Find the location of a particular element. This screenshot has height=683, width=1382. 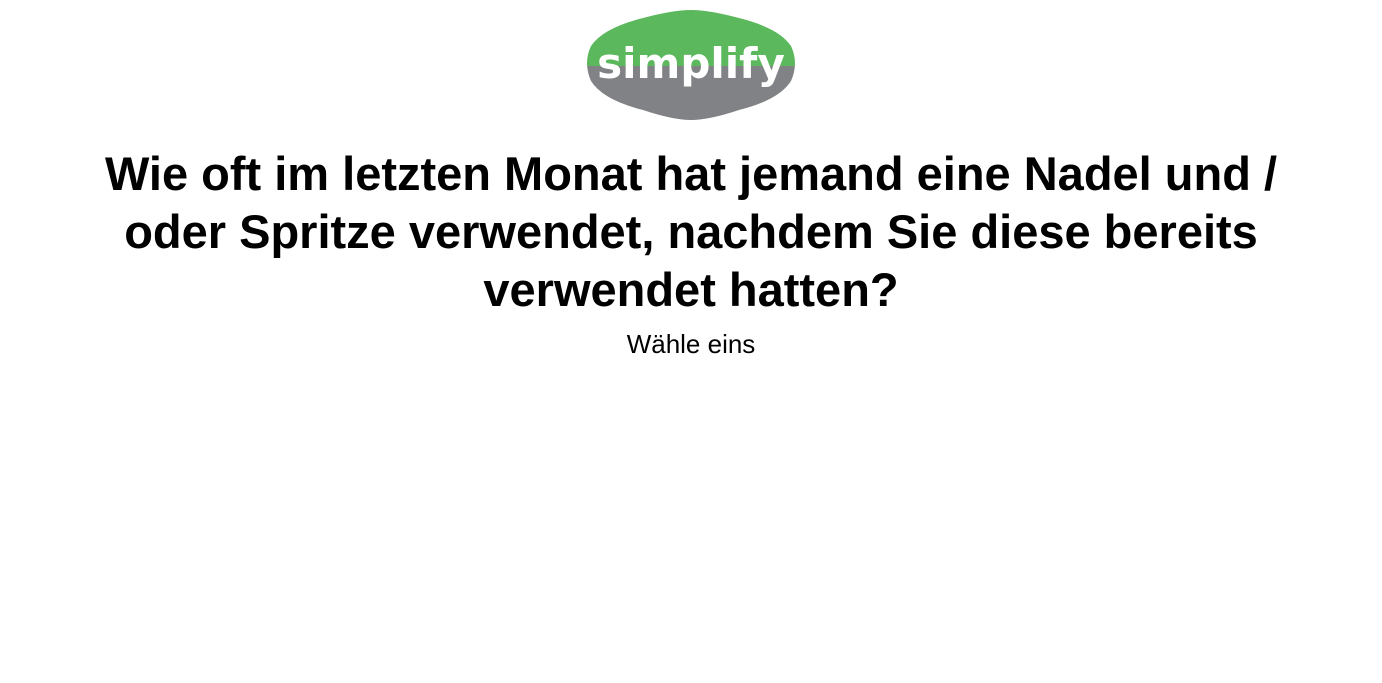

logo-badge-icon: simplify is located at coordinates (691, 65).